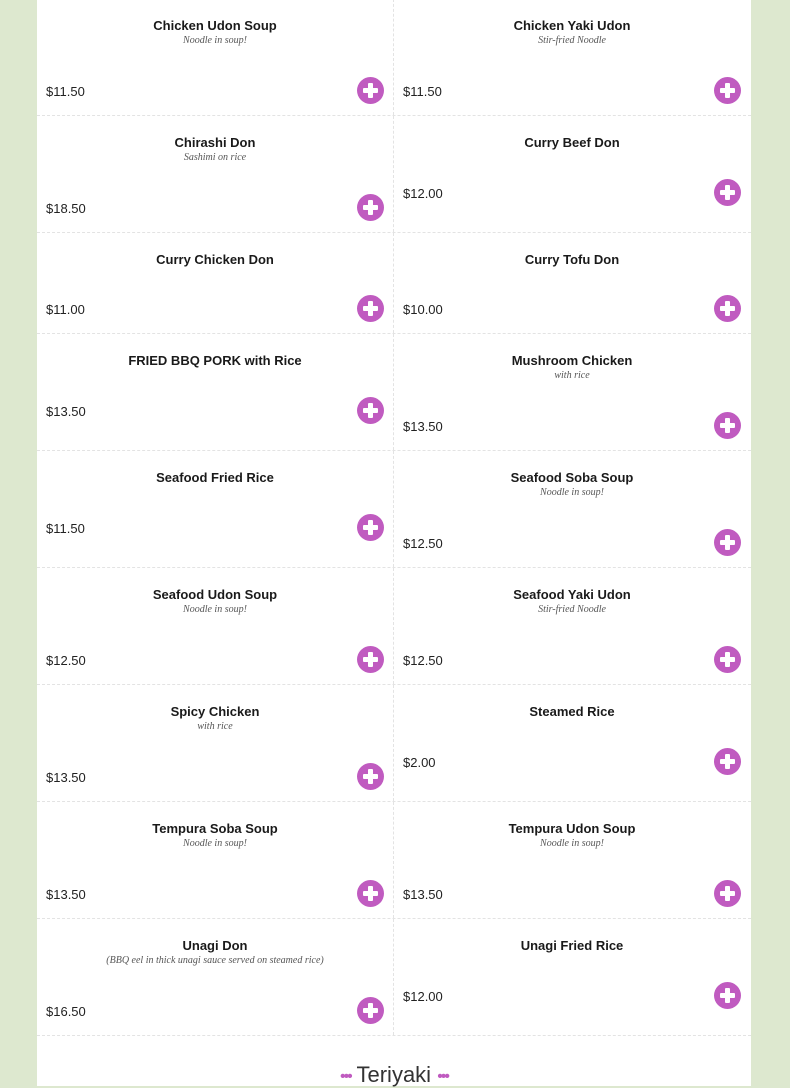 This screenshot has height=1088, width=790. I want to click on menu-item: FRIED BBQ PORK with Rice $13.50, so click(215, 392).